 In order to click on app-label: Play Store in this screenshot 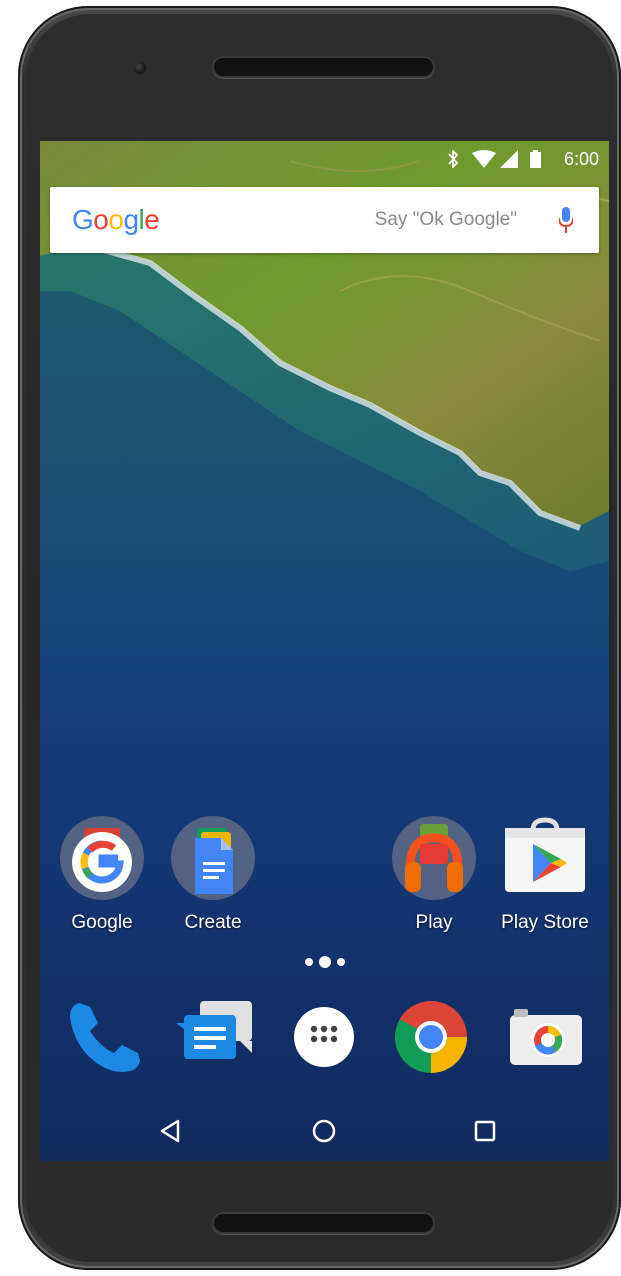, I will do `click(545, 922)`.